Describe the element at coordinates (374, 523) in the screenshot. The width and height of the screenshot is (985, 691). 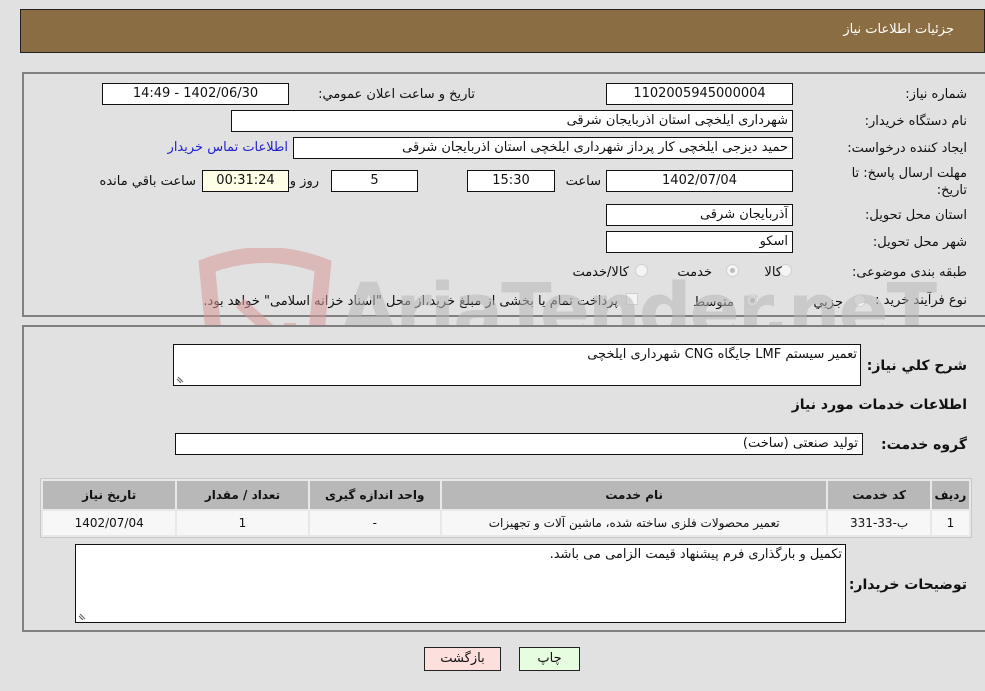
I see `cell-unit: -` at that location.